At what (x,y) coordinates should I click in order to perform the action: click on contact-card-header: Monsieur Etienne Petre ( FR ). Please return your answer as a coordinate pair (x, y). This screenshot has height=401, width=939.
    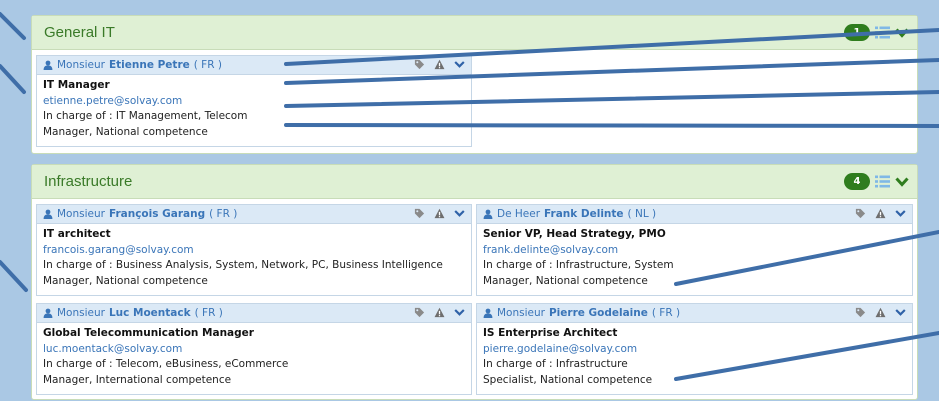
    Looking at the image, I should click on (254, 65).